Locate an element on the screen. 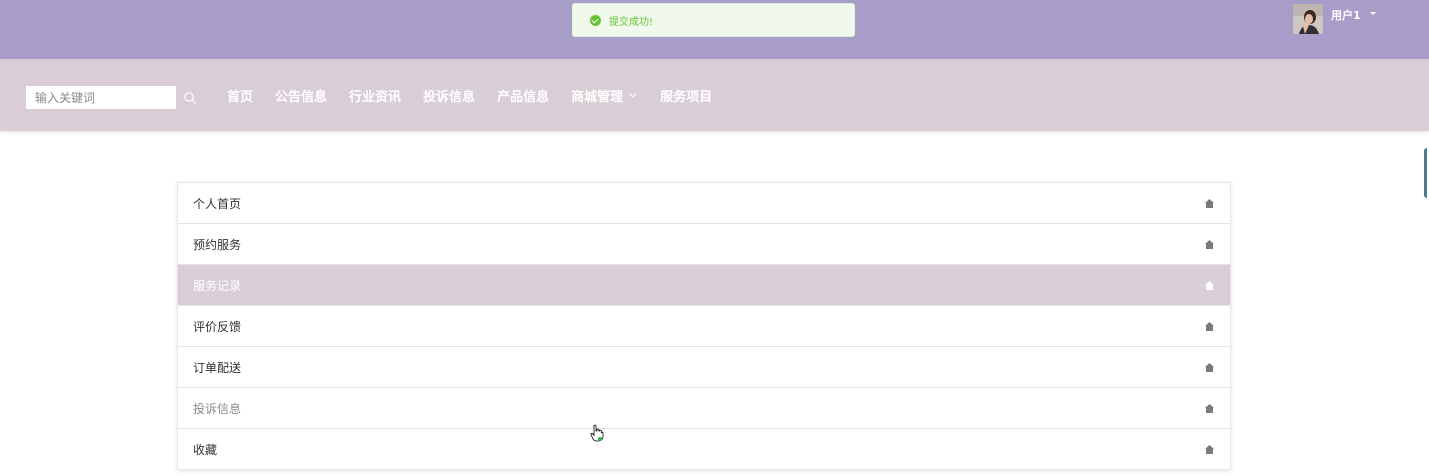  hand-cursor-icon is located at coordinates (597, 433).